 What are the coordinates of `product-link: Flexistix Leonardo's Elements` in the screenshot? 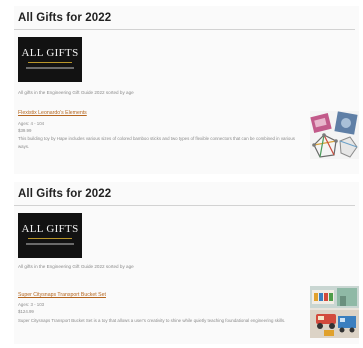 It's located at (52, 113).